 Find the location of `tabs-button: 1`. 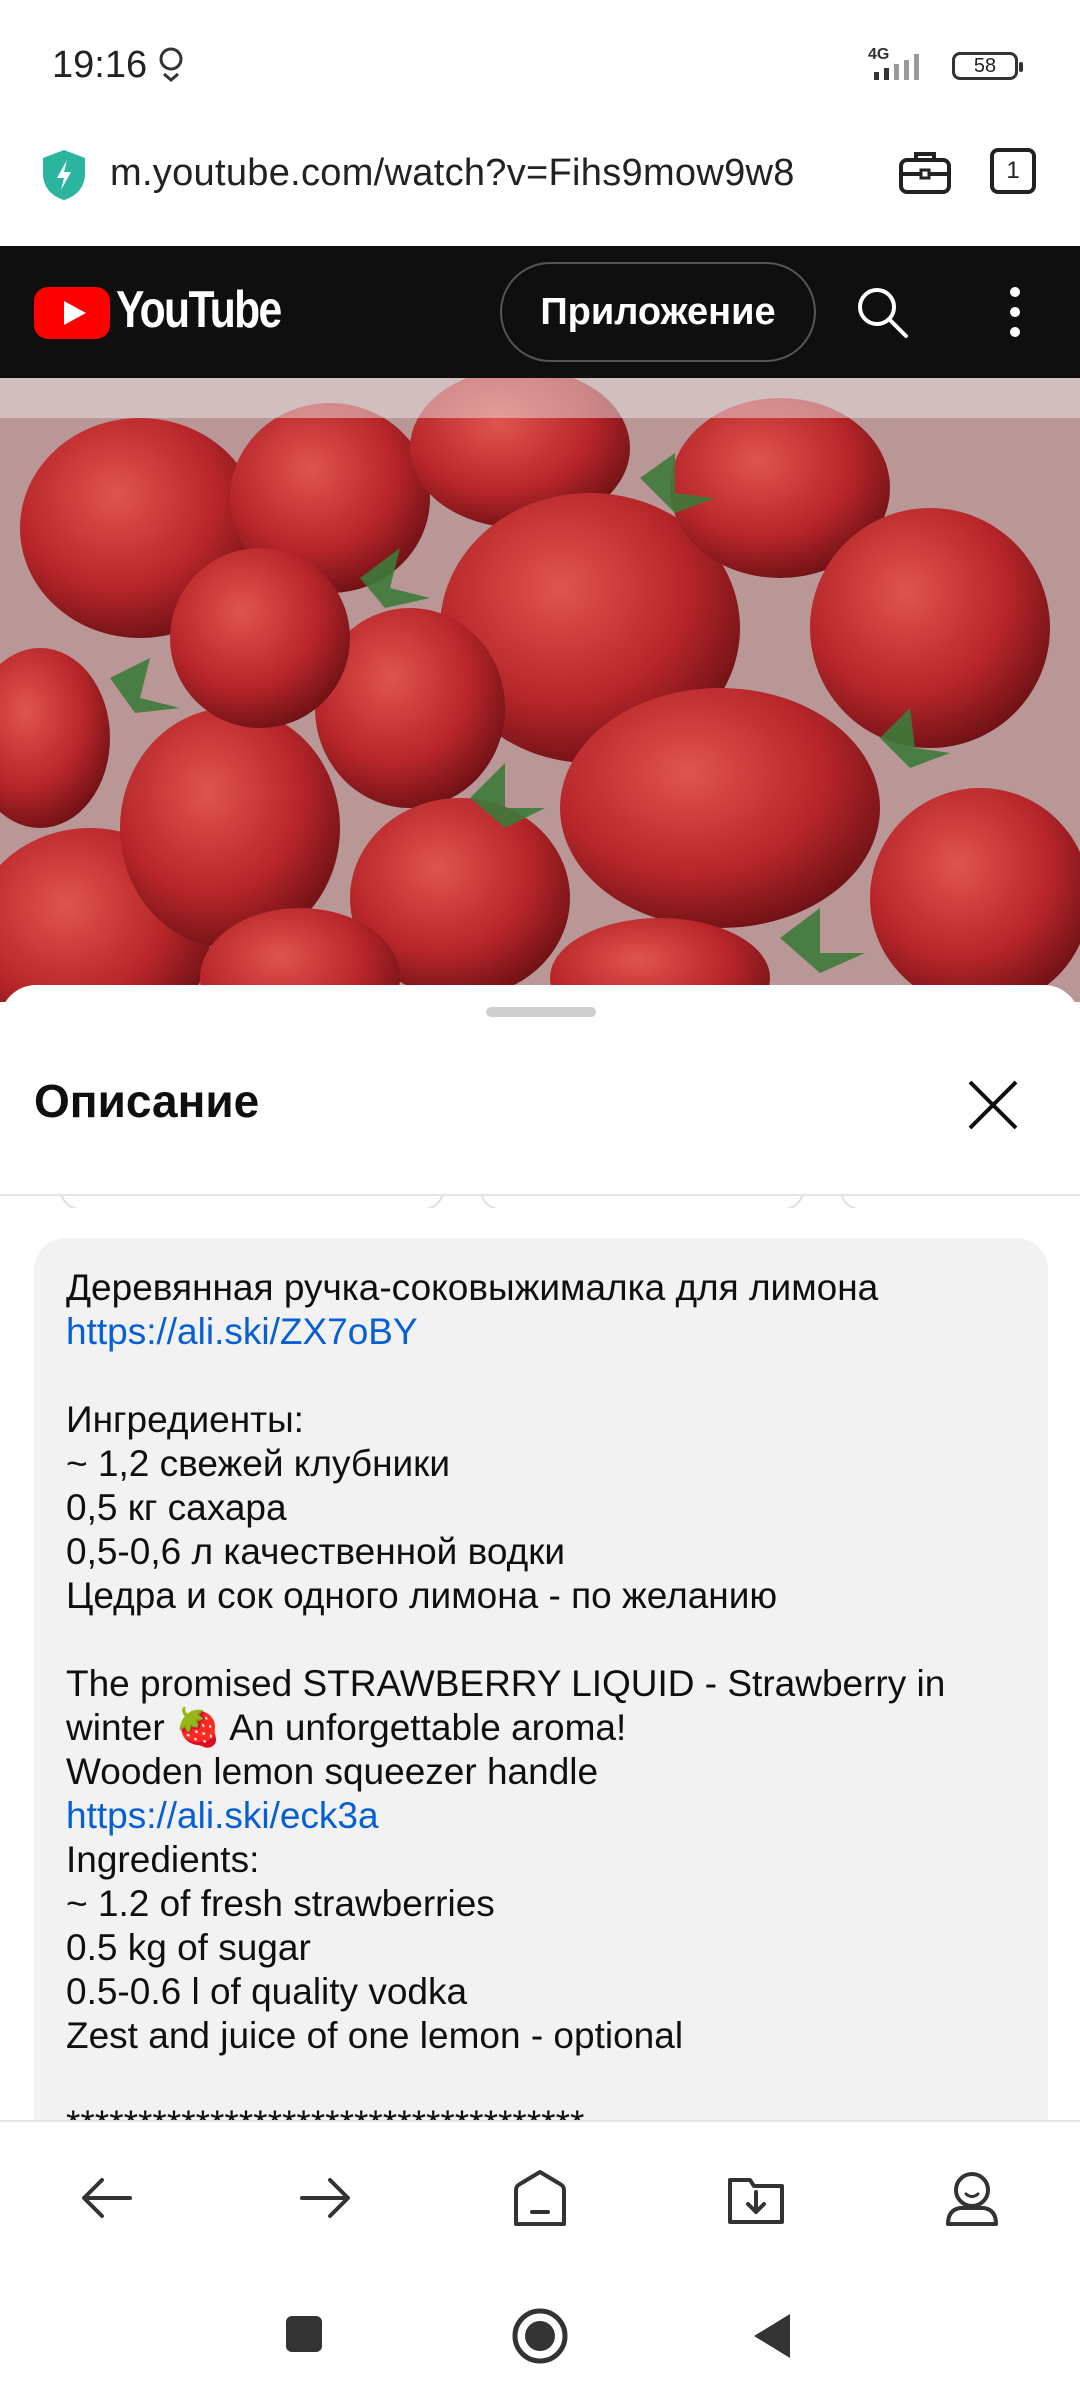

tabs-button: 1 is located at coordinates (1013, 171).